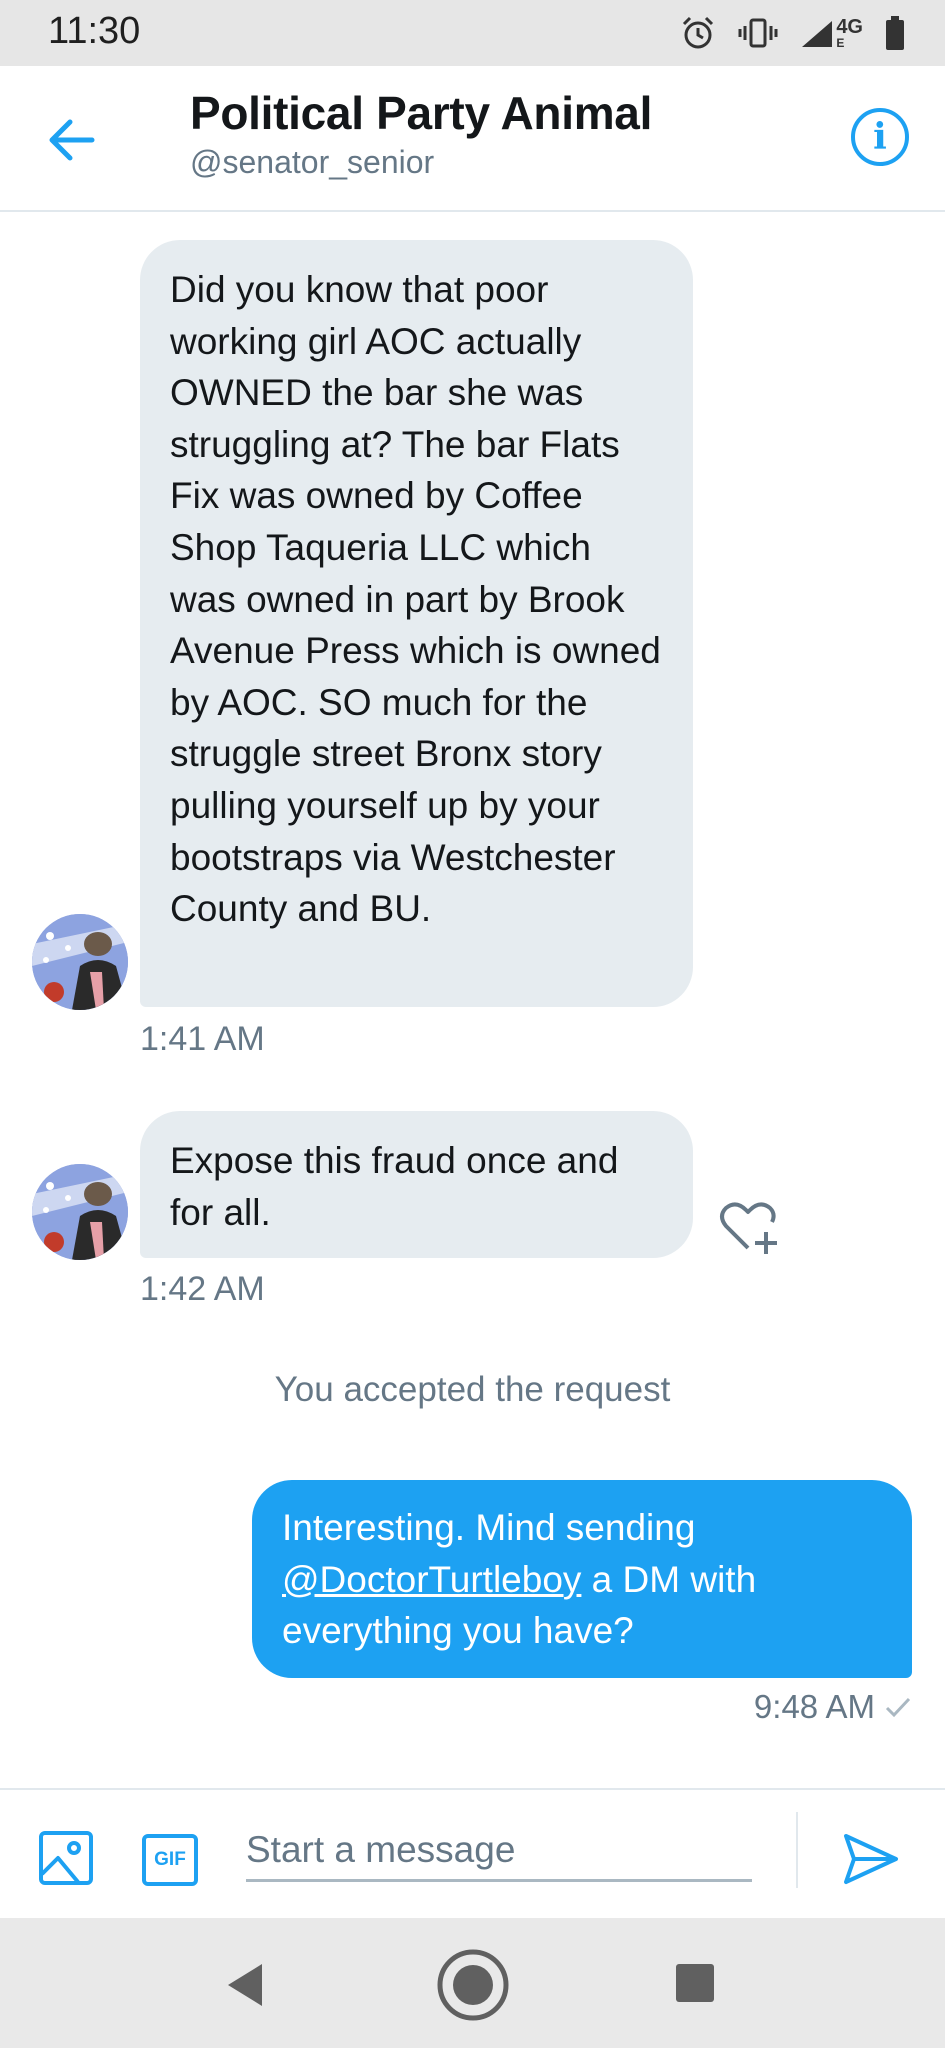 The width and height of the screenshot is (945, 2048). I want to click on vibrate-icon, so click(758, 33).